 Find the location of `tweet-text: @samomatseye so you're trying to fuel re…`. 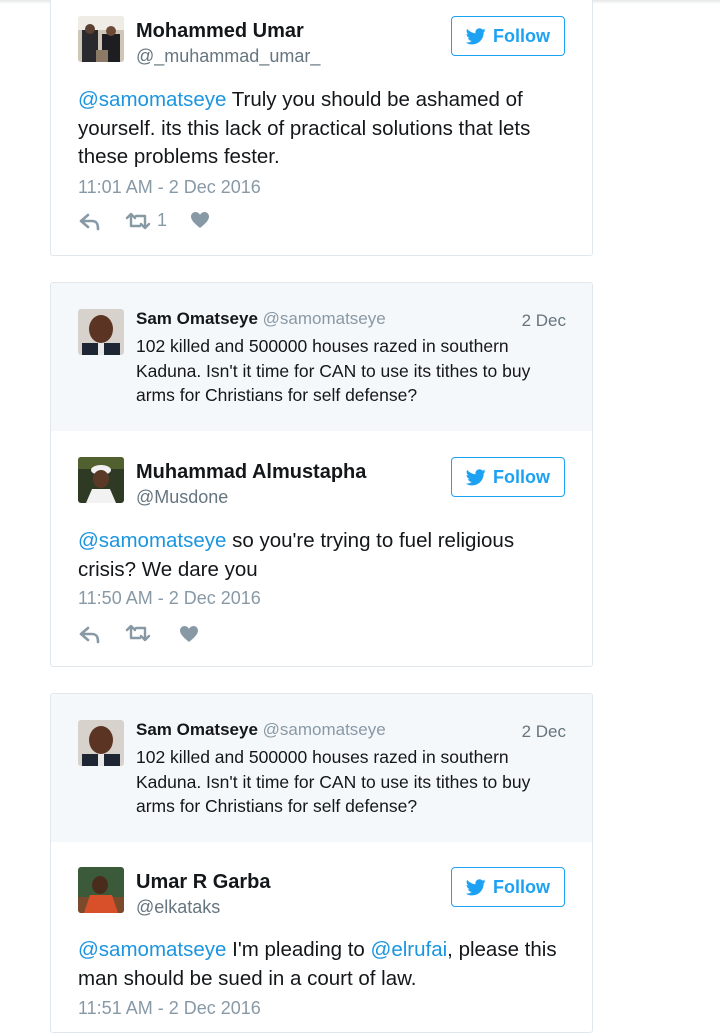

tweet-text: @samomatseye so you're trying to fuel re… is located at coordinates (325, 555).